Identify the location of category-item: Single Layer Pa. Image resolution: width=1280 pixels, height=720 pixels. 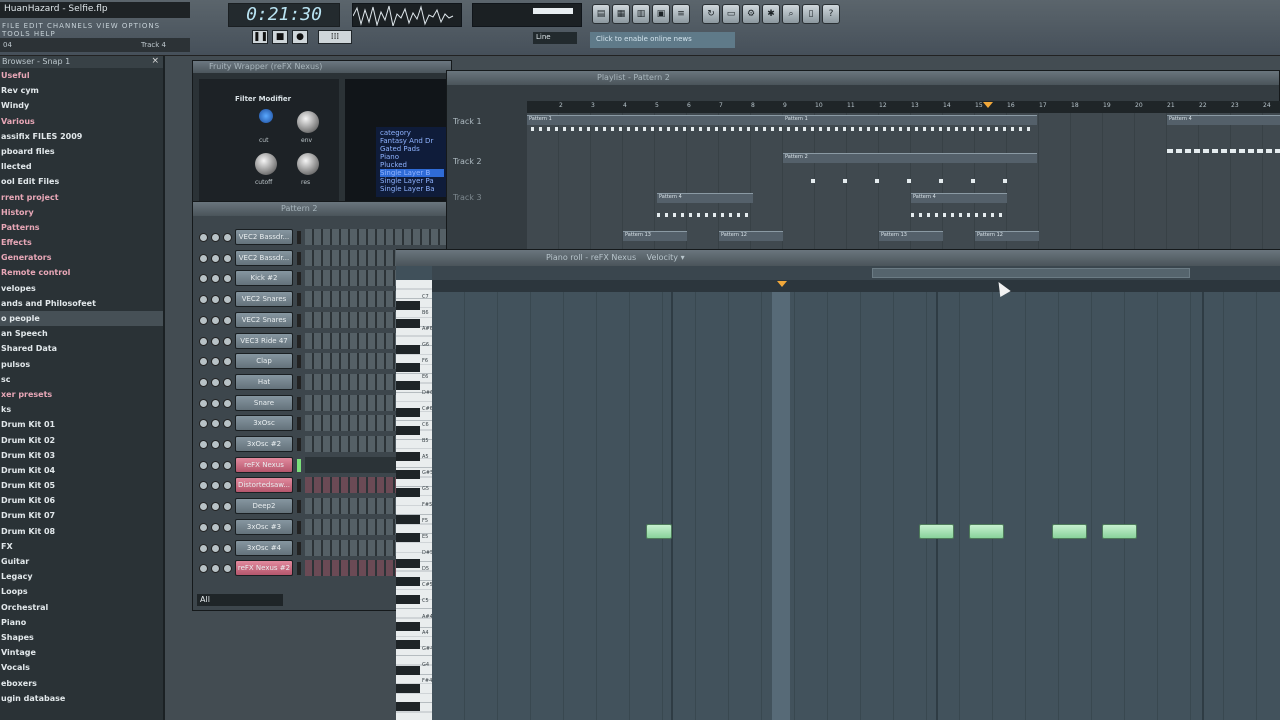
(412, 181).